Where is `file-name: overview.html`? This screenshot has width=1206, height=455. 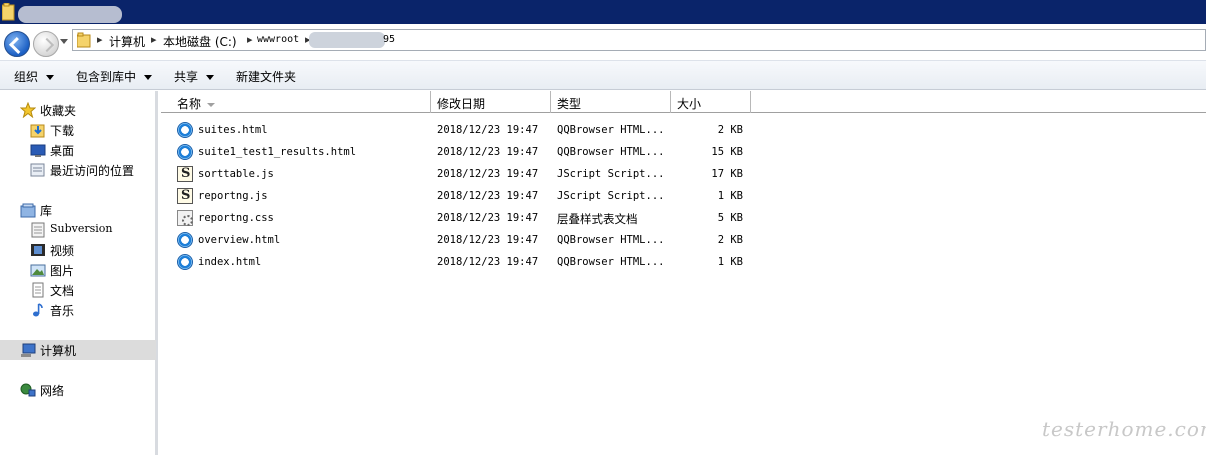
file-name: overview.html is located at coordinates (239, 240).